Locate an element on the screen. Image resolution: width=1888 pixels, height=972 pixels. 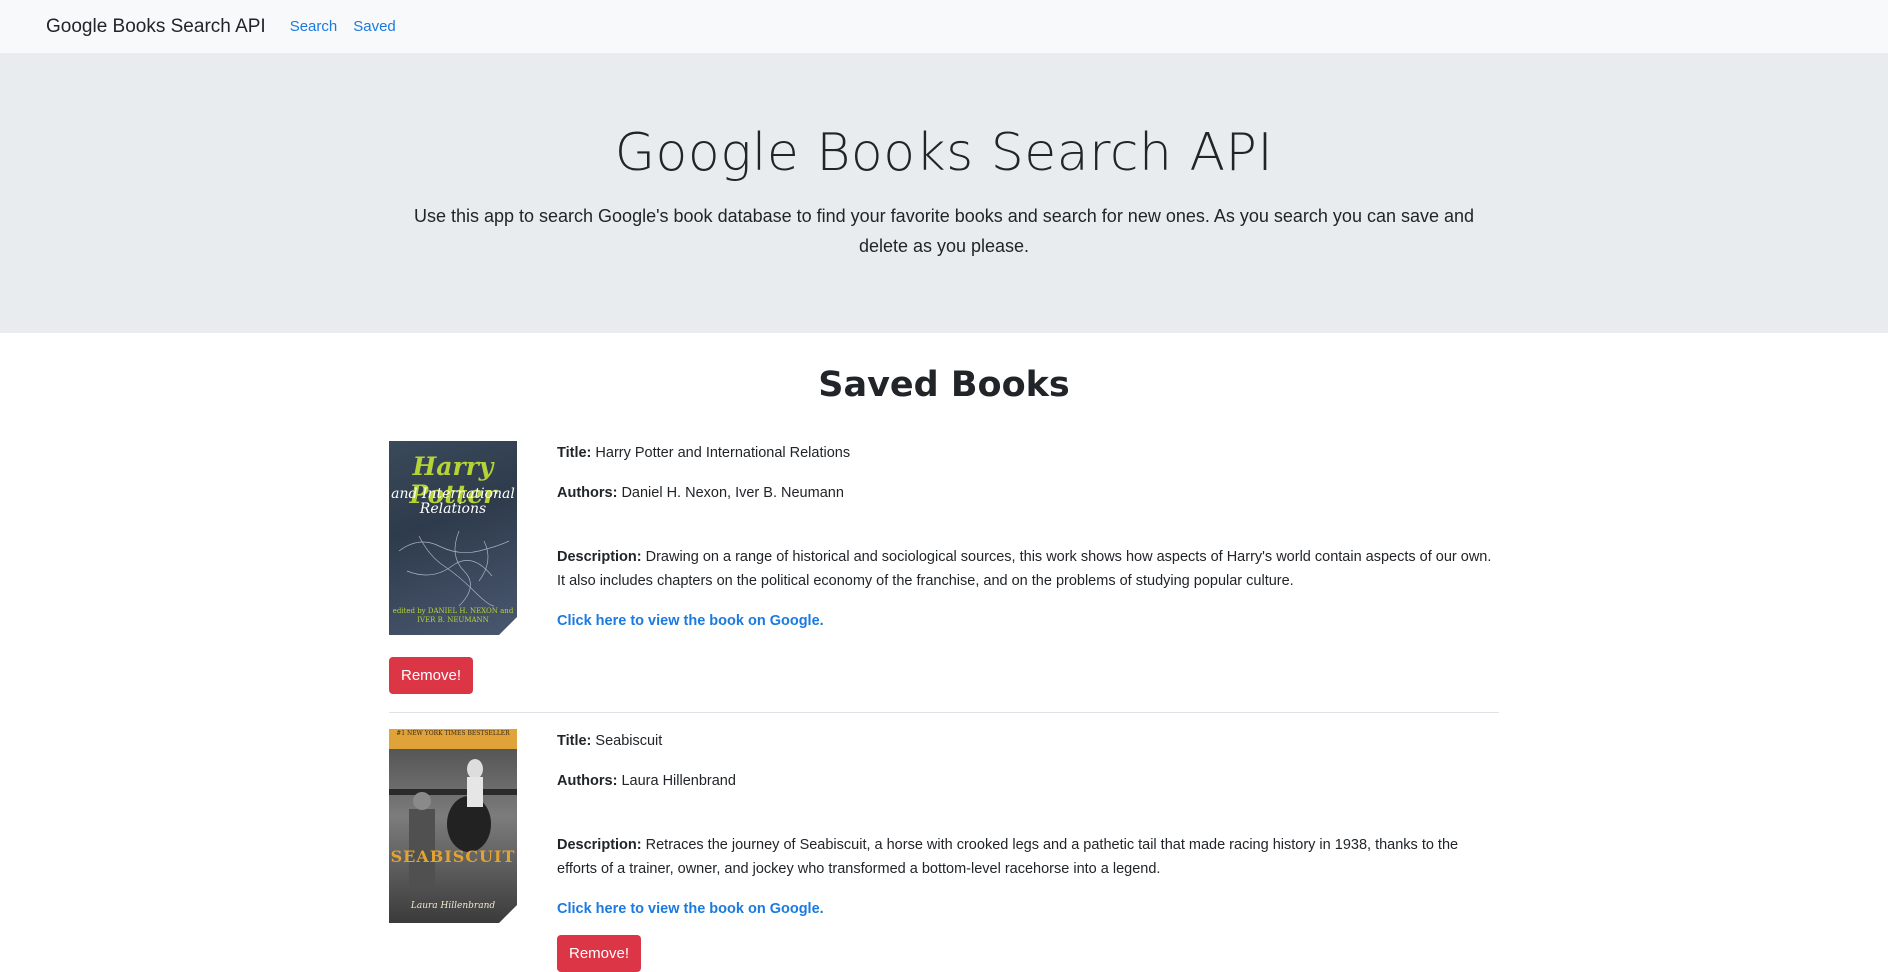
saved-books-heading: Saved Books is located at coordinates (944, 385).